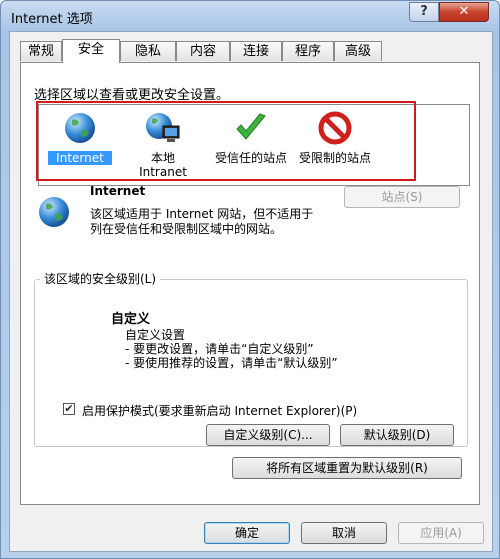 The image size is (500, 559). Describe the element at coordinates (424, 12) in the screenshot. I see `help-button: ?` at that location.